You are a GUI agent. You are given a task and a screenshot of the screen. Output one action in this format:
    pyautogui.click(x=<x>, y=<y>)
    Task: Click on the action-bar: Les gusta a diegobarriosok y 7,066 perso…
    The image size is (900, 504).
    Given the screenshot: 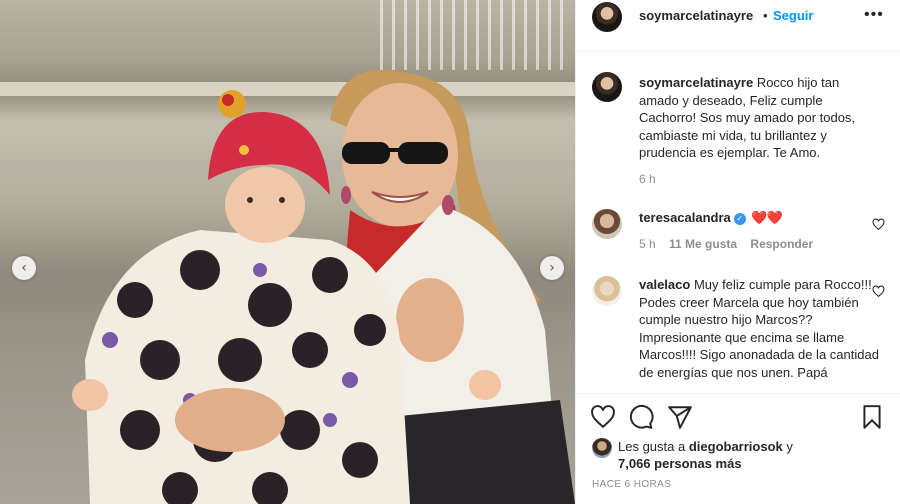 What is the action you would take?
    pyautogui.click(x=738, y=448)
    